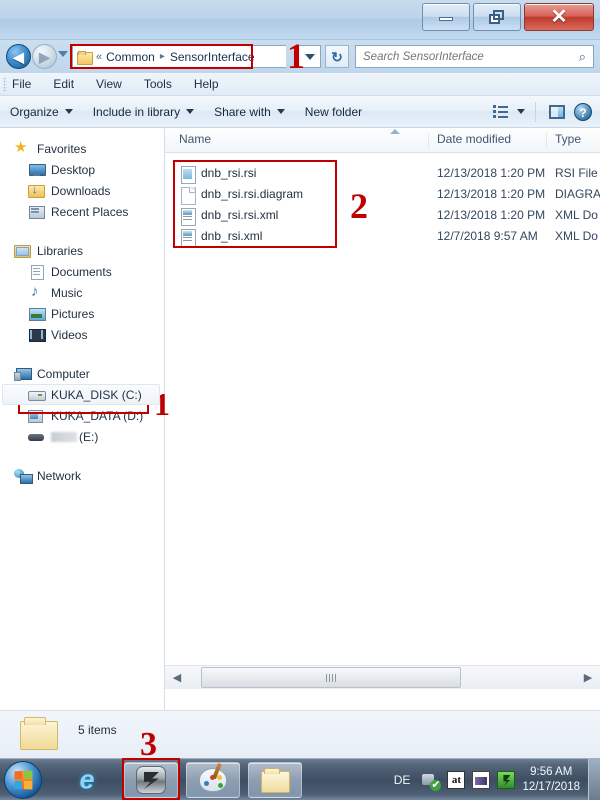 This screenshot has height=800, width=600. Describe the element at coordinates (576, 215) in the screenshot. I see `file-type: XML Do` at that location.